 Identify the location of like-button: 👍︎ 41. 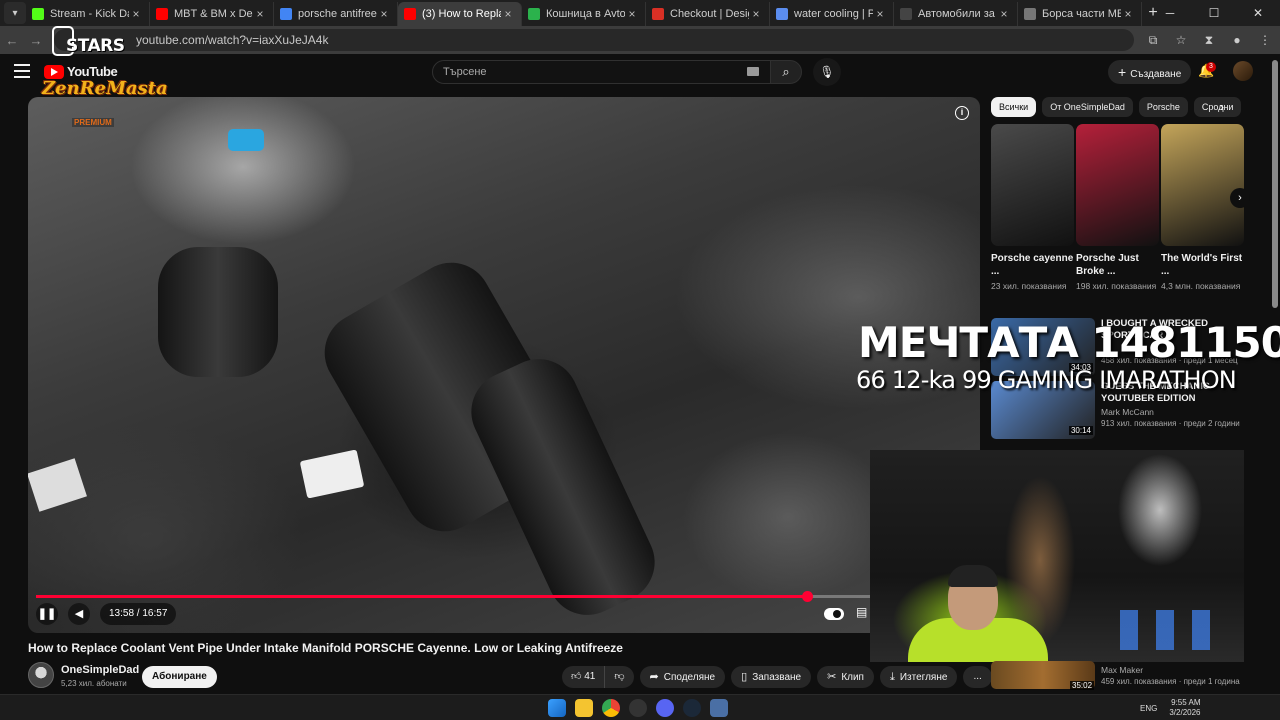
(584, 677).